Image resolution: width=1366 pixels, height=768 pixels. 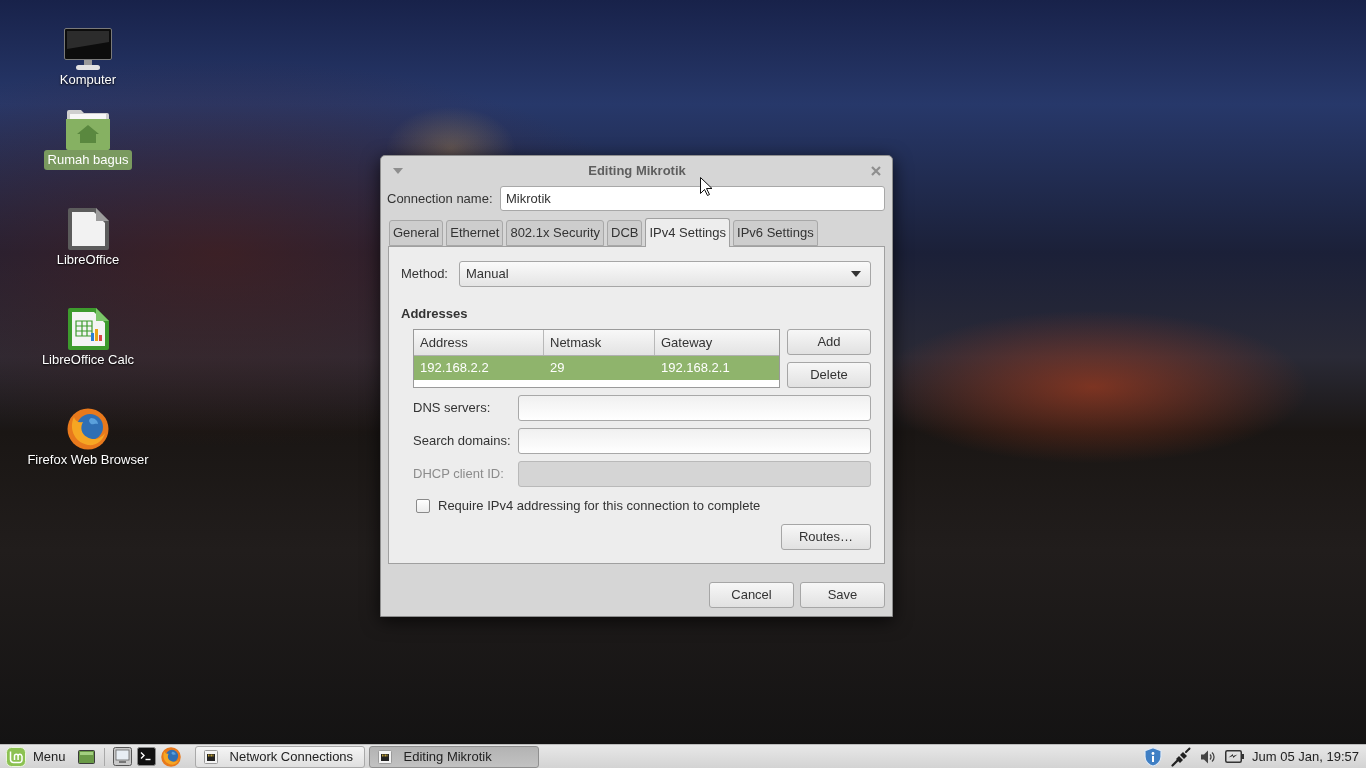 I want to click on window-button: Network Connections, so click(x=279, y=756).